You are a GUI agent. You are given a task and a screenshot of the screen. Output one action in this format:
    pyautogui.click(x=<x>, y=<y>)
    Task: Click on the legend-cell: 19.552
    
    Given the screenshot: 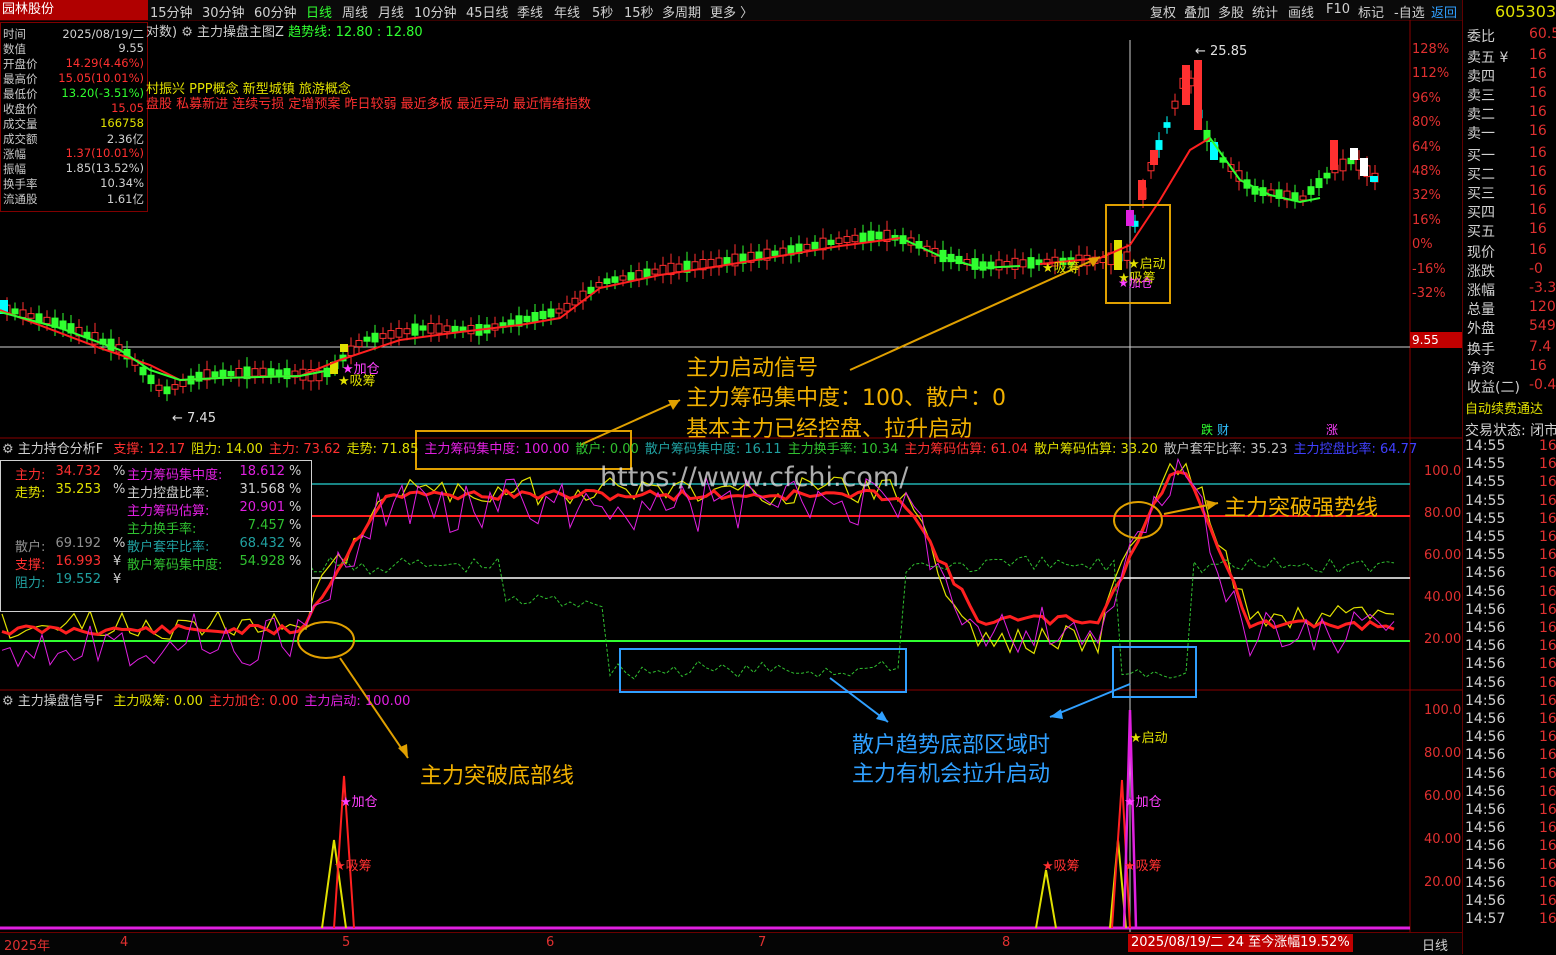 What is the action you would take?
    pyautogui.click(x=78, y=579)
    